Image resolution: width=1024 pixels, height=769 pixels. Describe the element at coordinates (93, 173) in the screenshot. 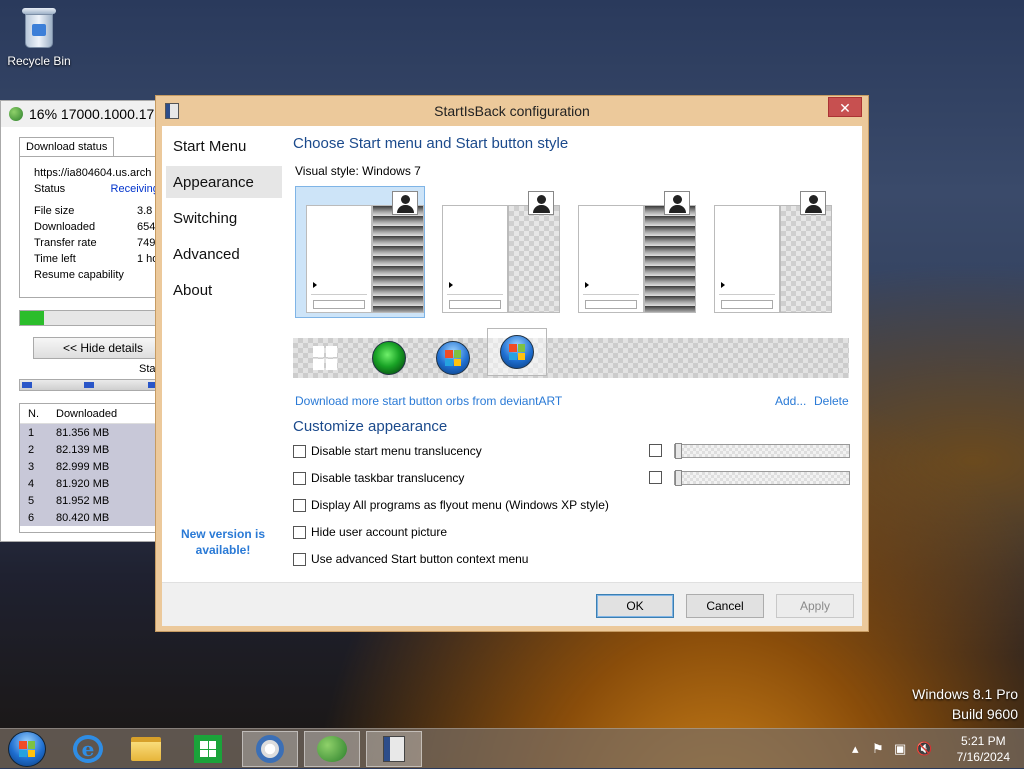

I see `download-url-text: https://ia804604.us.arch` at that location.